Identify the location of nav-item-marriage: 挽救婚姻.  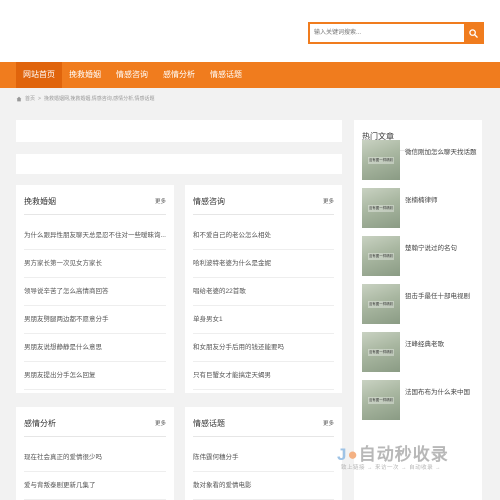
(85, 75).